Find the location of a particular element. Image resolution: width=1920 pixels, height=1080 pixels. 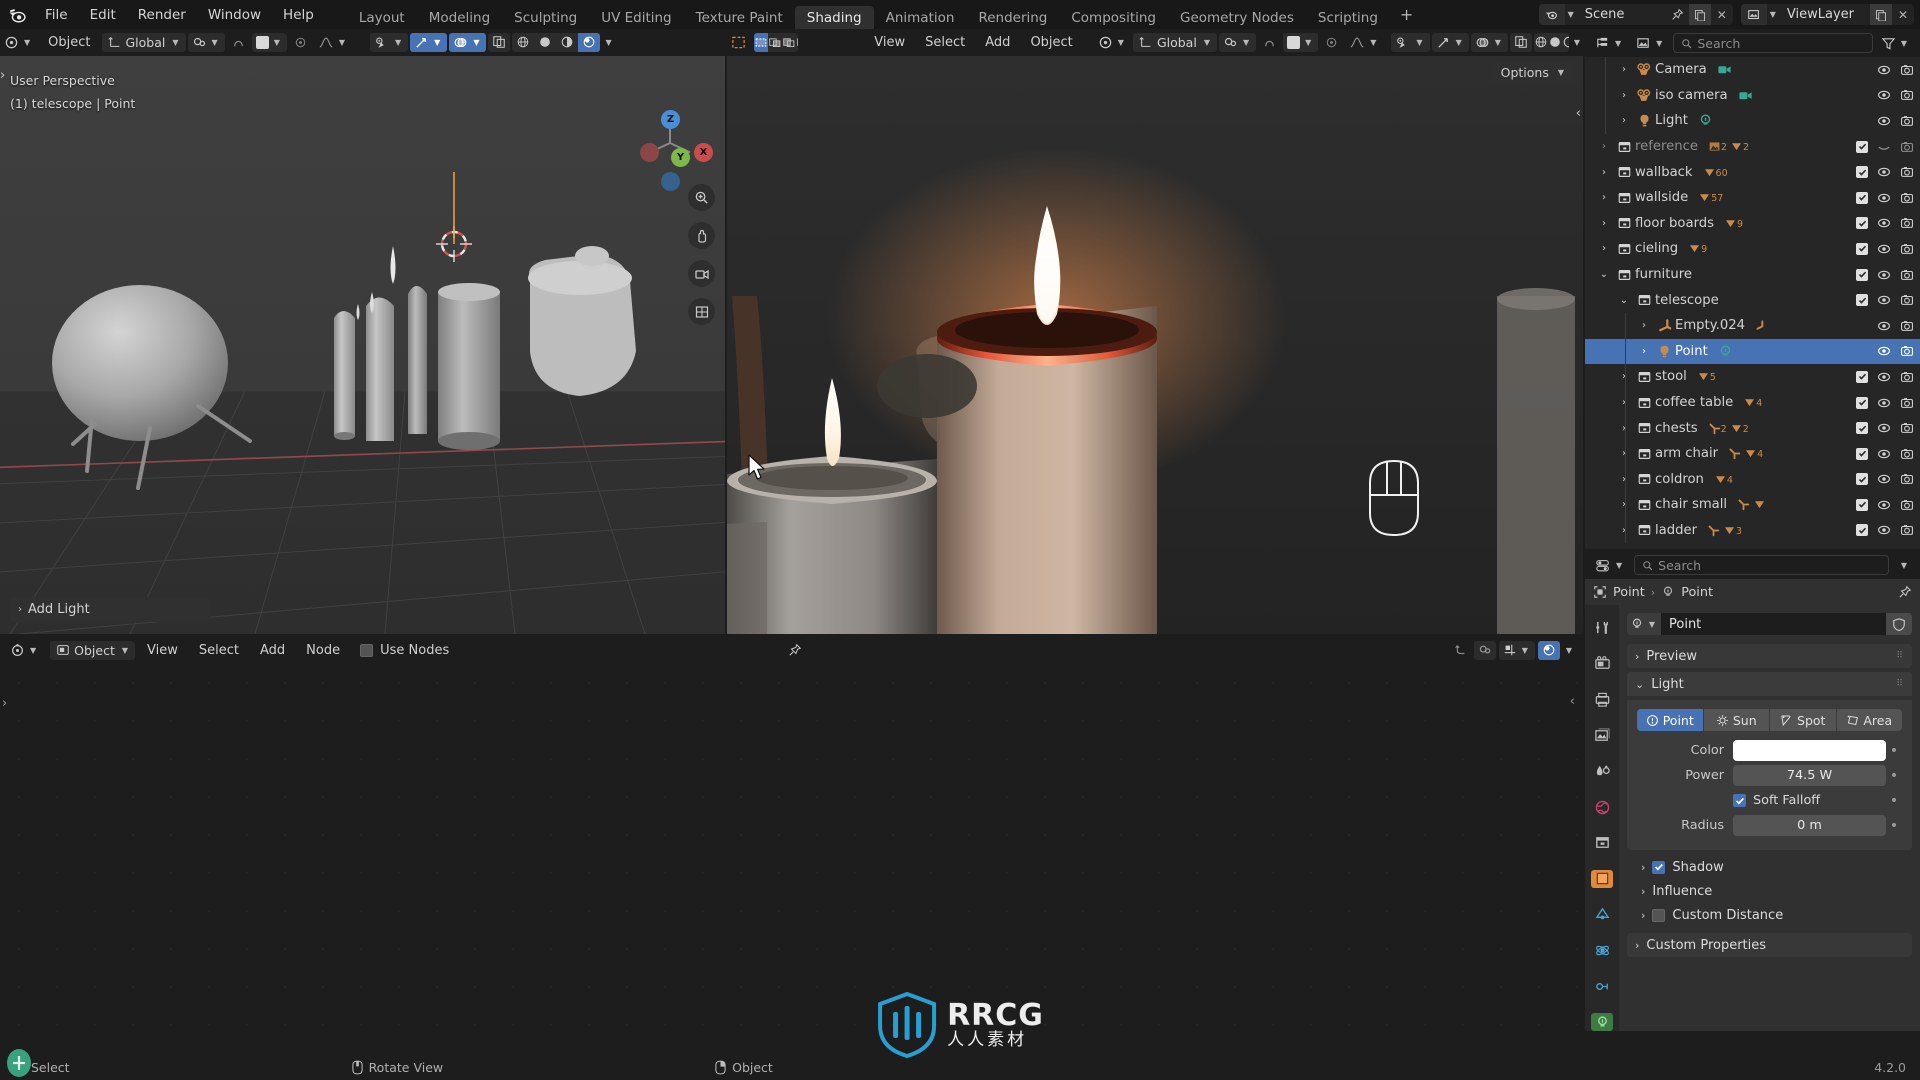

proportional-falloff-right-icon is located at coordinates (1331, 42).